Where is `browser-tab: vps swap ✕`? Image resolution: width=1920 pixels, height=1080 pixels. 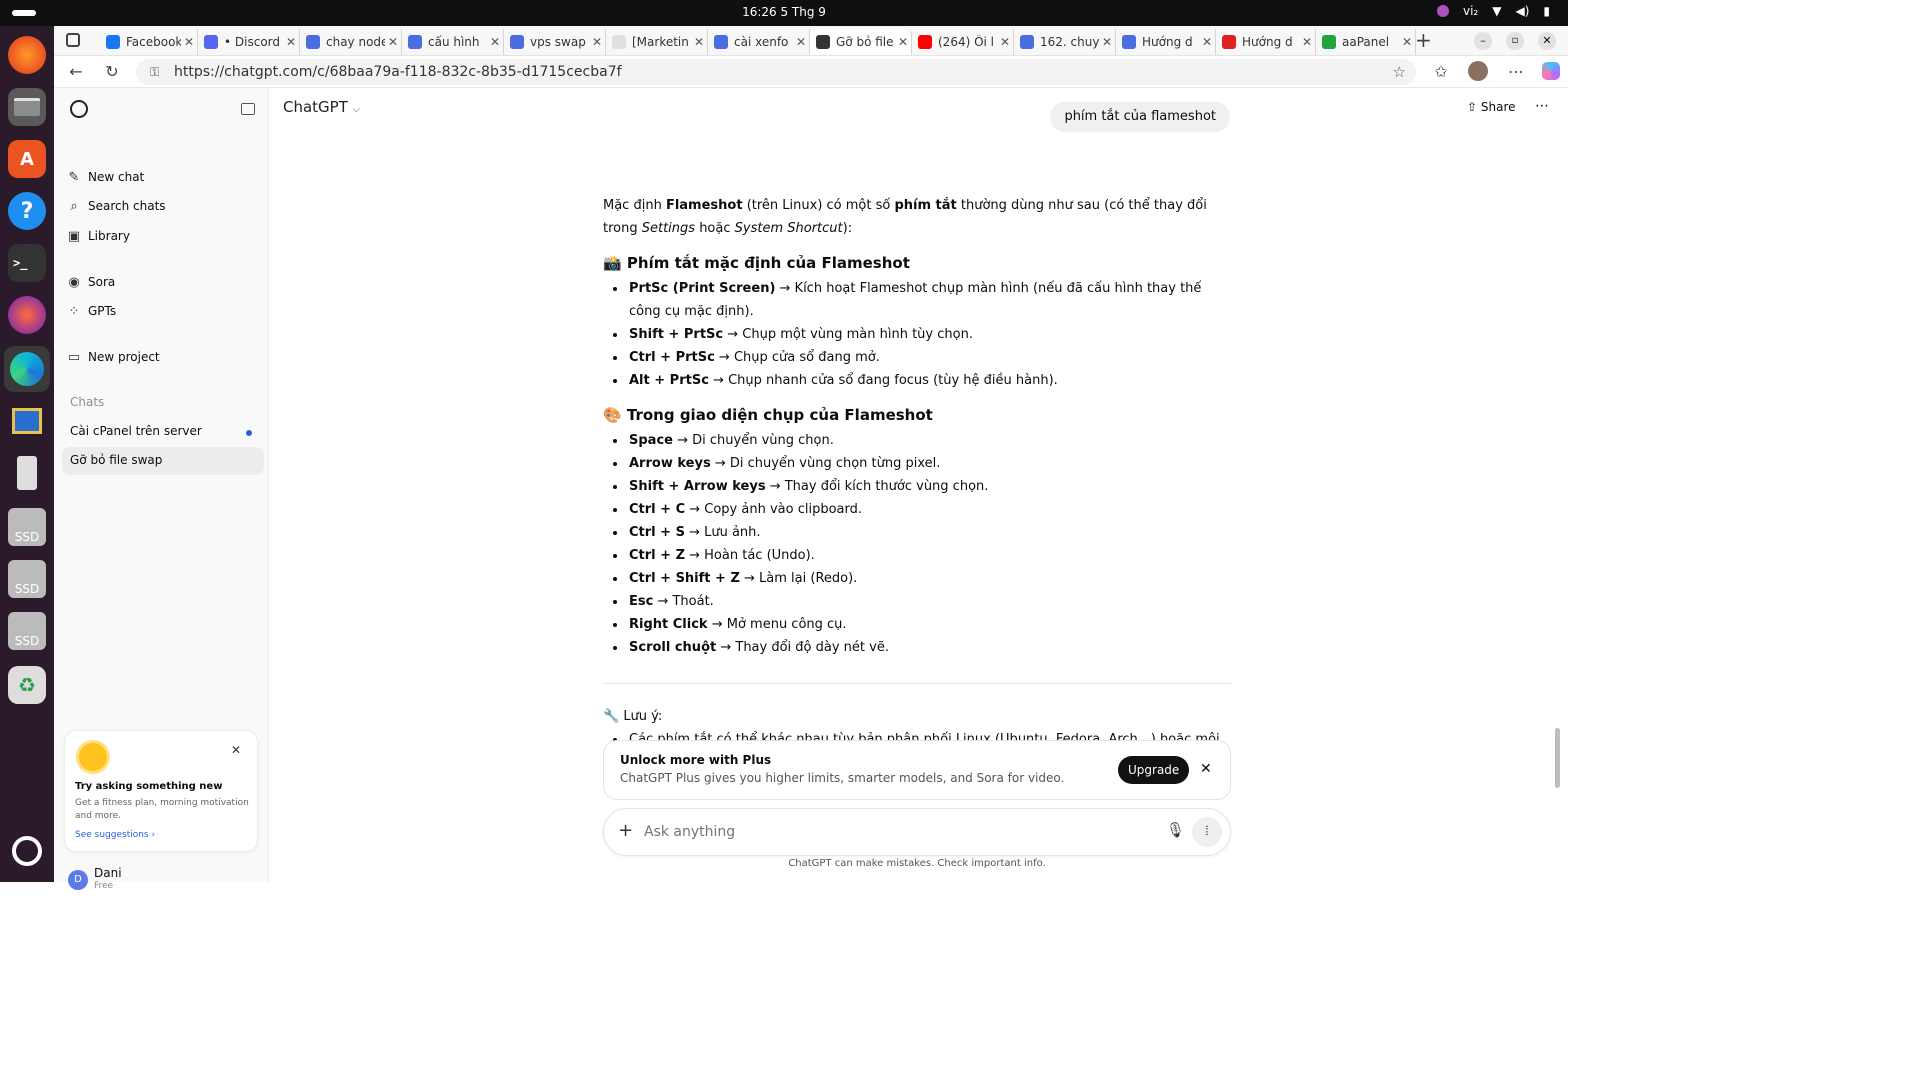
browser-tab: vps swap ✕ is located at coordinates (555, 42).